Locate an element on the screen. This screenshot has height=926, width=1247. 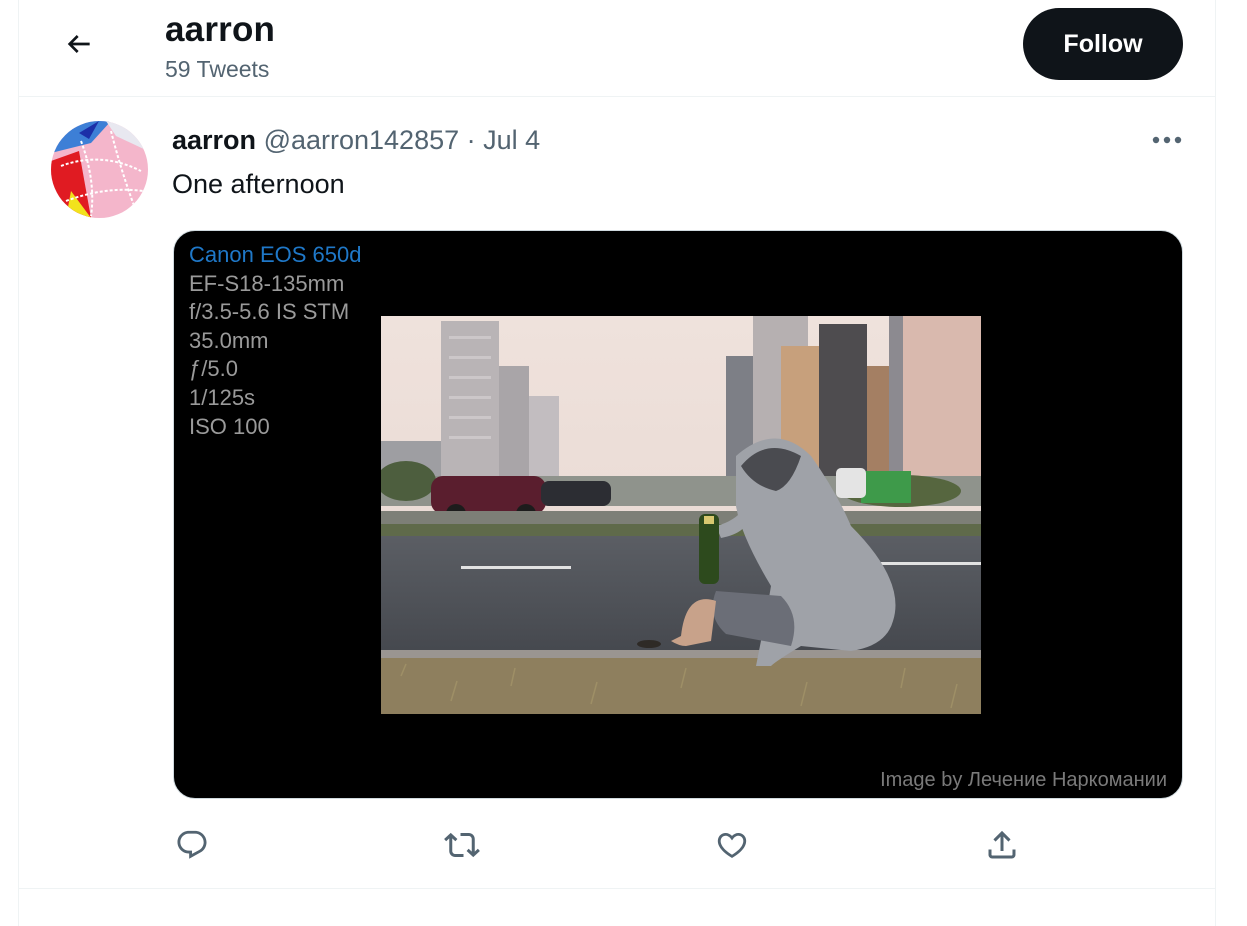
author-handle: @aarron142857 is located at coordinates (362, 140).